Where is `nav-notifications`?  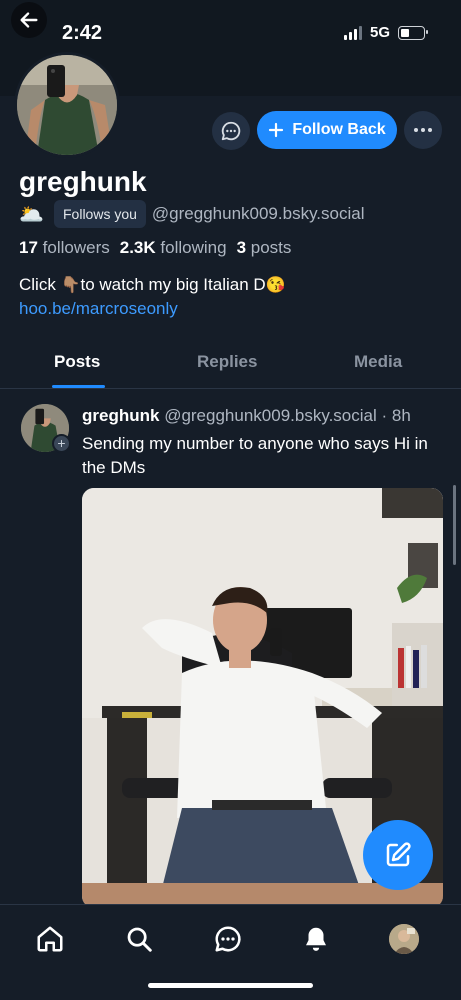 nav-notifications is located at coordinates (316, 939).